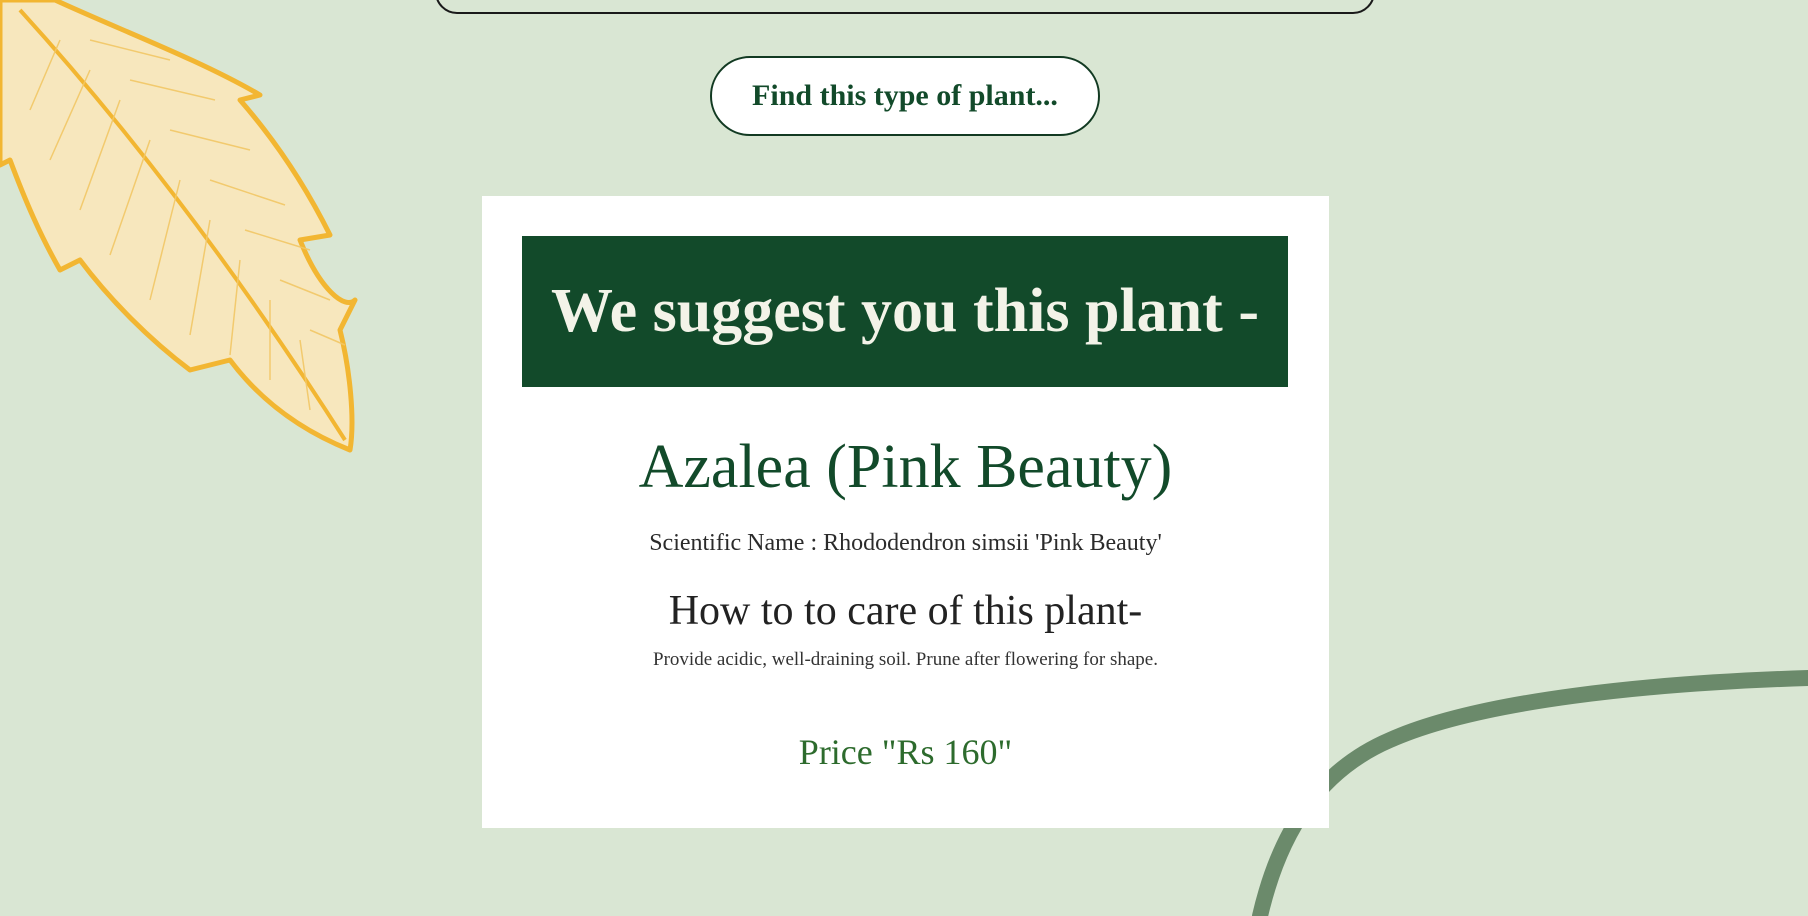  I want to click on suggestion-banner-text: We suggest you this plant -, so click(905, 311).